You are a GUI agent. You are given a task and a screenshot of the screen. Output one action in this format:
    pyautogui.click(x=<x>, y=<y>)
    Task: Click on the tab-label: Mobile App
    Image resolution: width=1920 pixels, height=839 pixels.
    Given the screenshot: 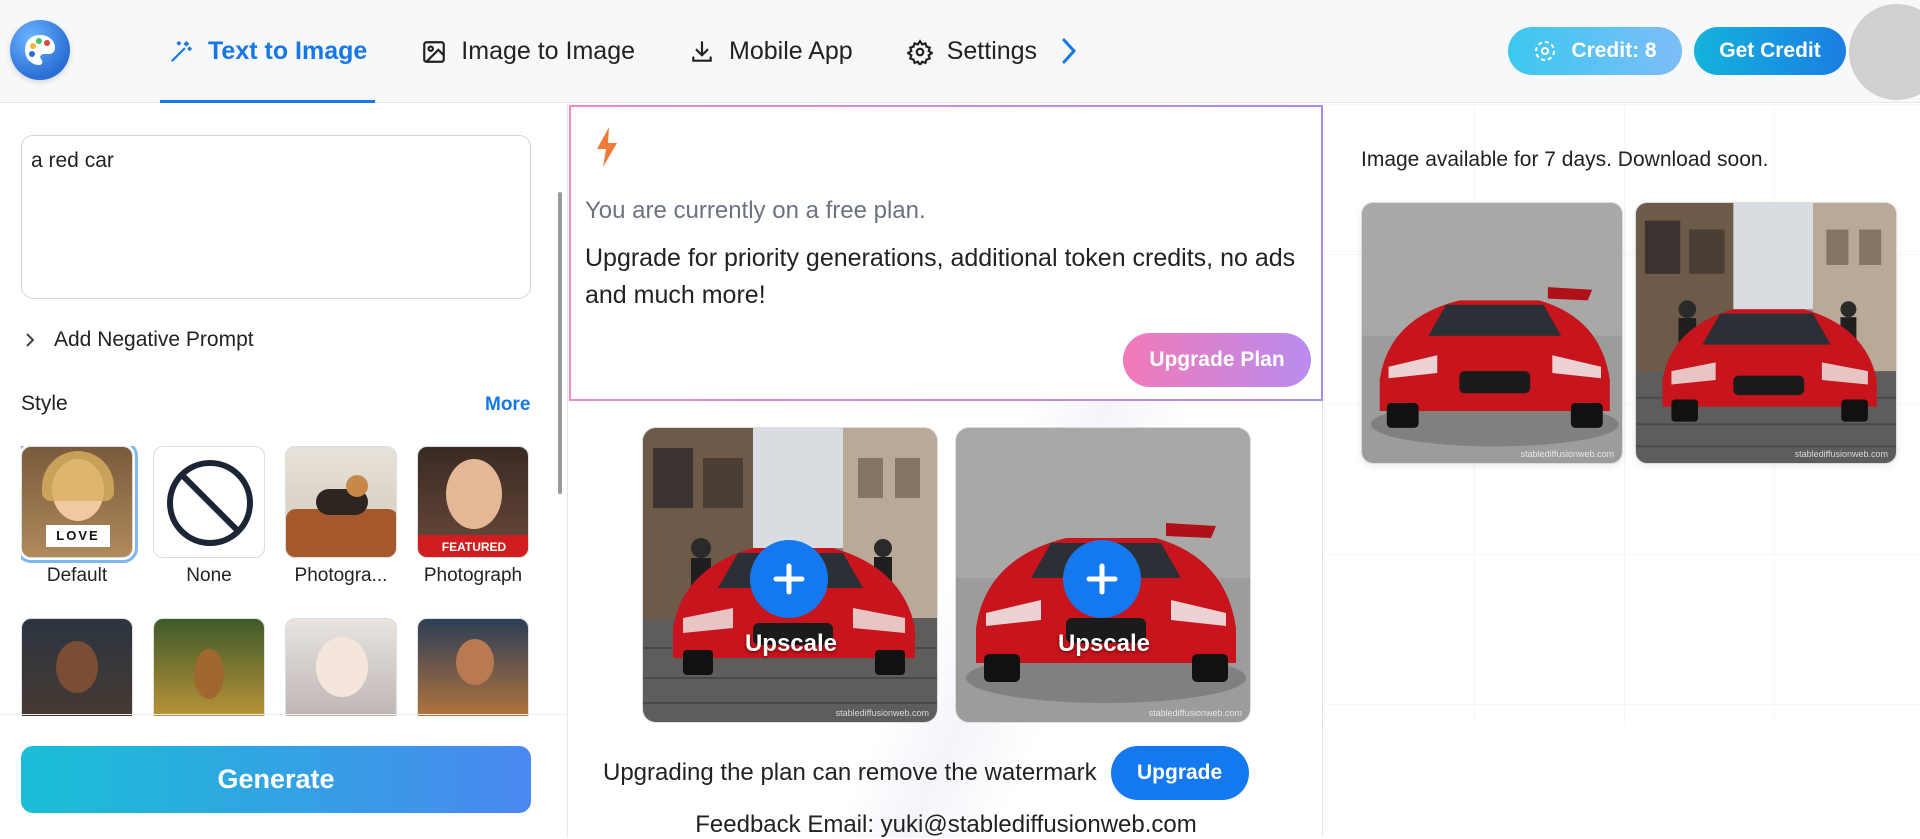 What is the action you would take?
    pyautogui.click(x=791, y=51)
    